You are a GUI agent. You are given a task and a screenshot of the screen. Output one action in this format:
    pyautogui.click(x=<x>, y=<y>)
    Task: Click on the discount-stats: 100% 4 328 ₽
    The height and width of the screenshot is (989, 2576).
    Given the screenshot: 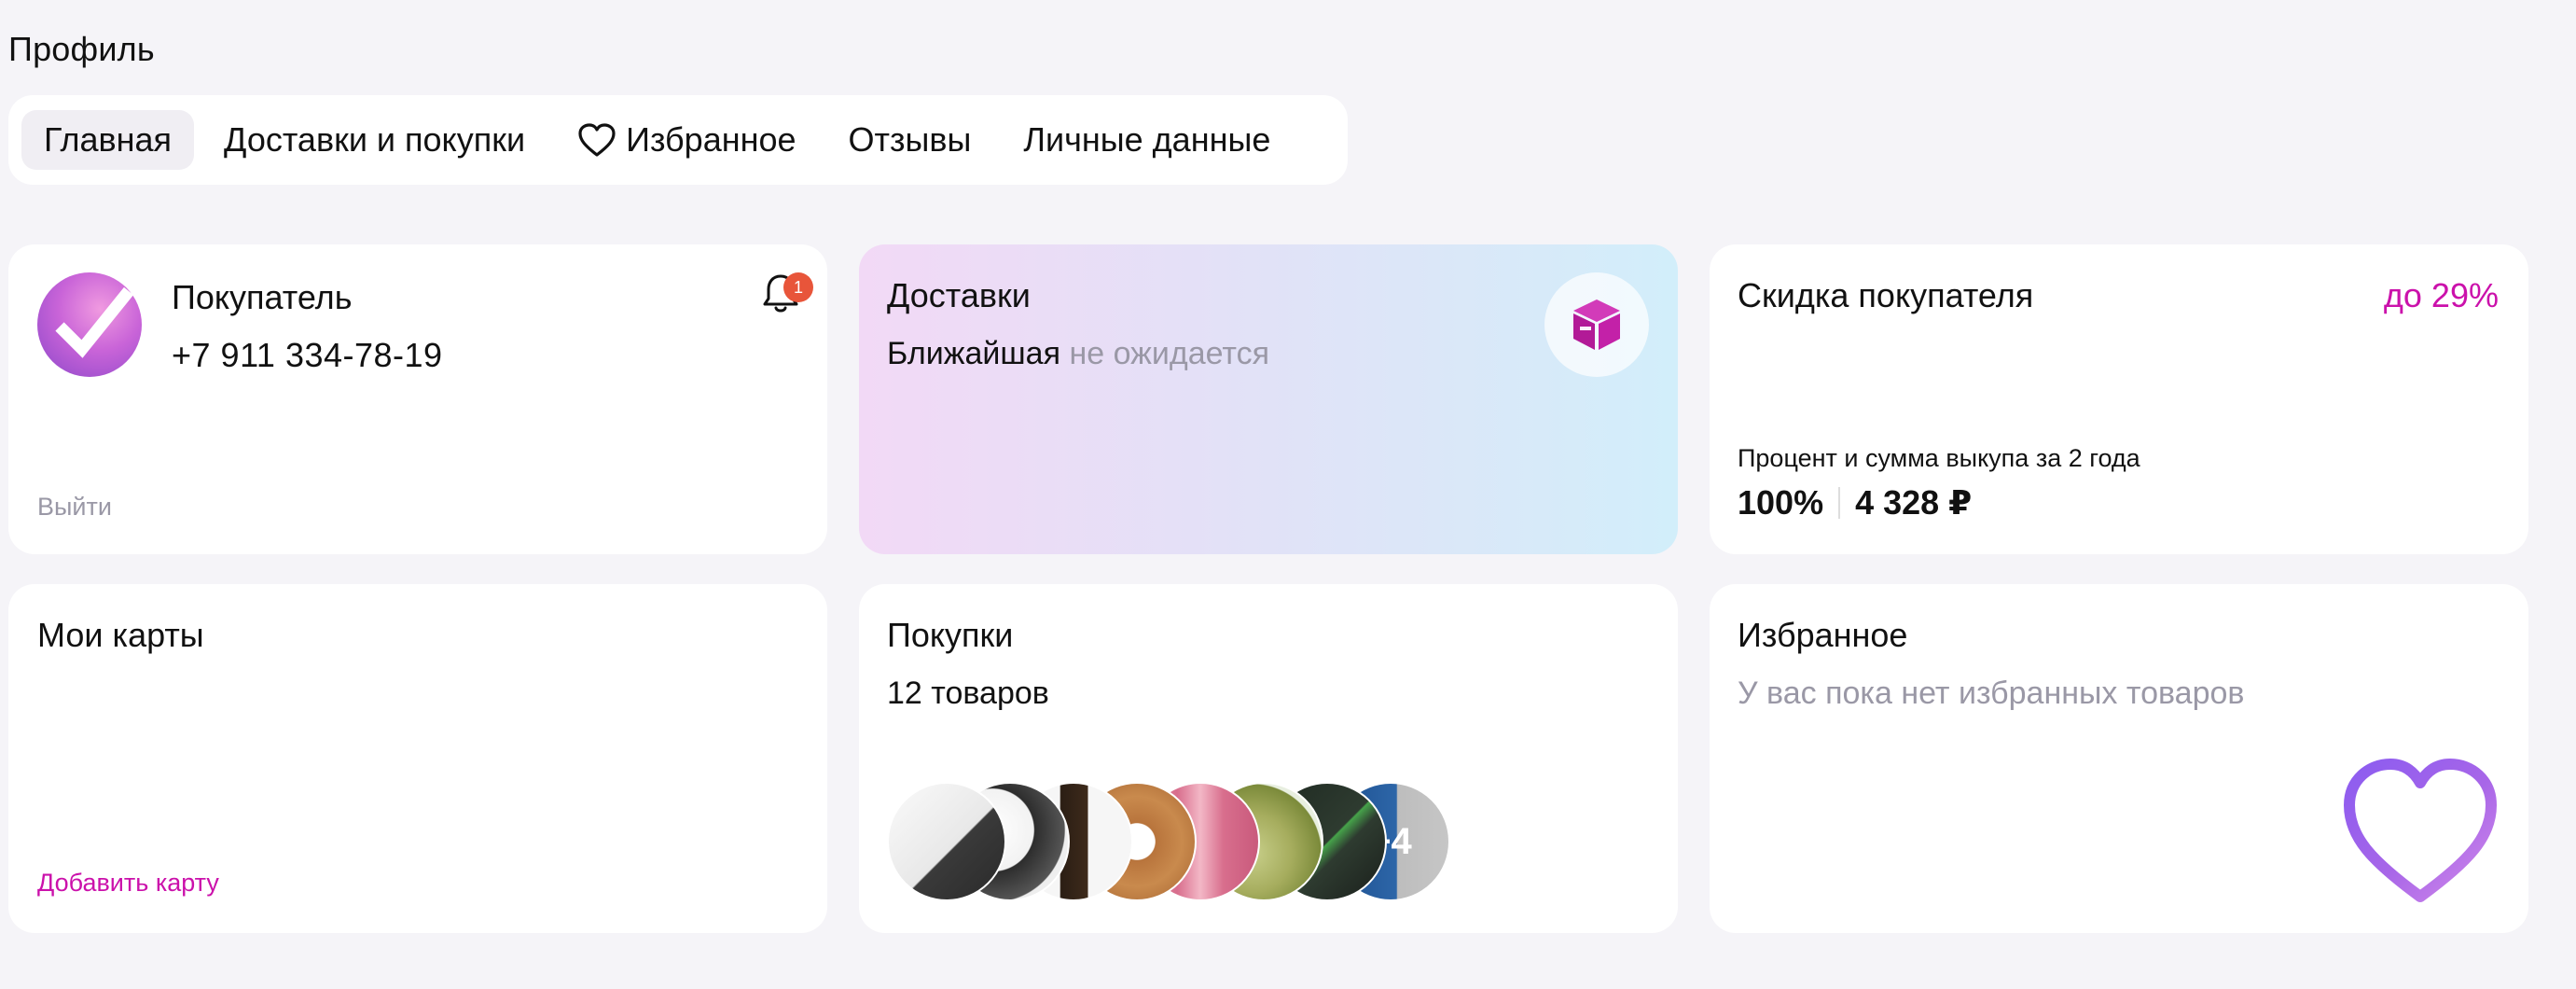 What is the action you would take?
    pyautogui.click(x=1855, y=503)
    